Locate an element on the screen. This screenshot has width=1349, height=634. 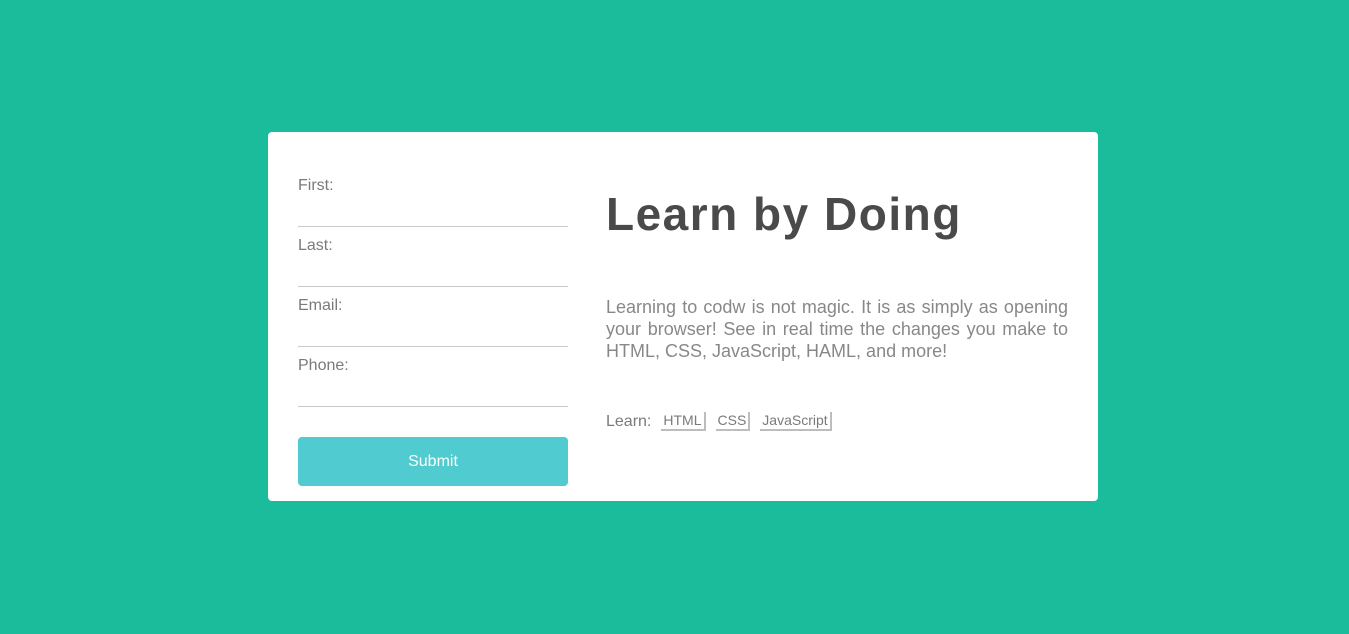
page-title: Learn by Doing is located at coordinates (784, 214).